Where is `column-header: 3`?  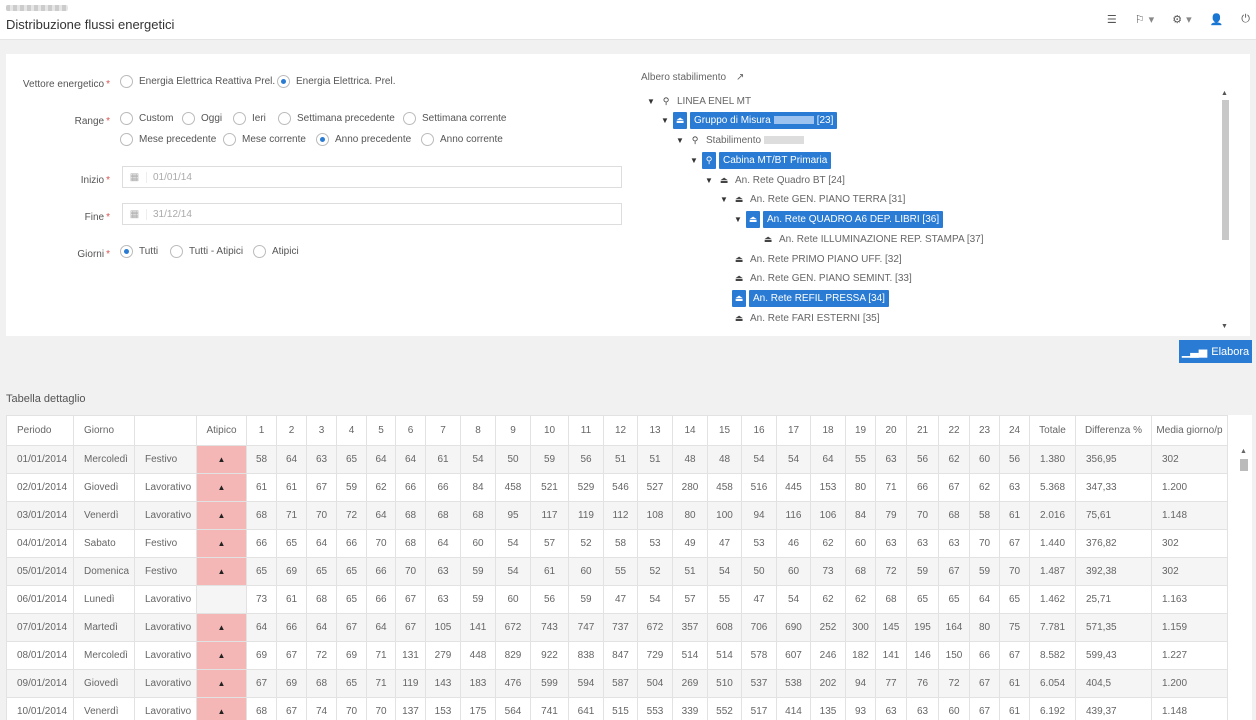 column-header: 3 is located at coordinates (321, 430).